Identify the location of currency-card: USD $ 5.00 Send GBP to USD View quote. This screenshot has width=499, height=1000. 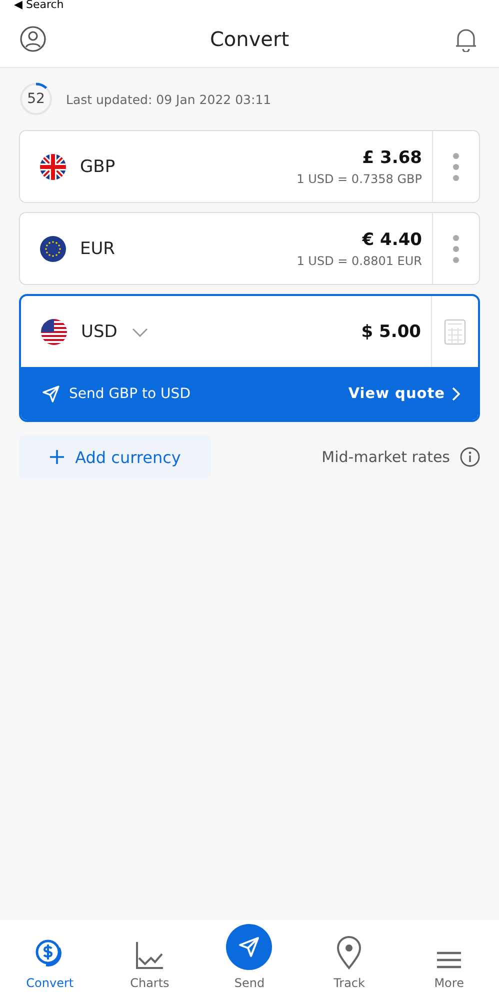
(249, 358).